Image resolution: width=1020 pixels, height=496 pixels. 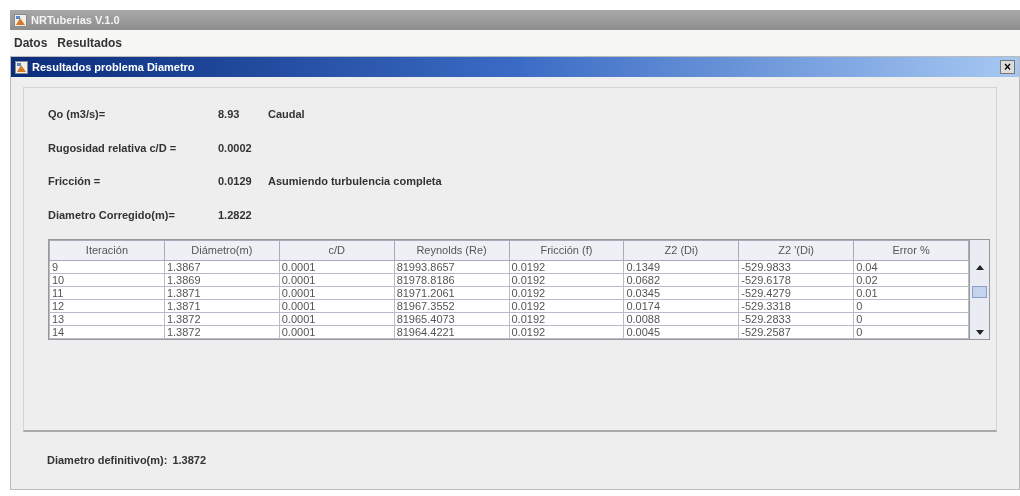 What do you see at coordinates (107, 306) in the screenshot?
I see `table-cell: 12` at bounding box center [107, 306].